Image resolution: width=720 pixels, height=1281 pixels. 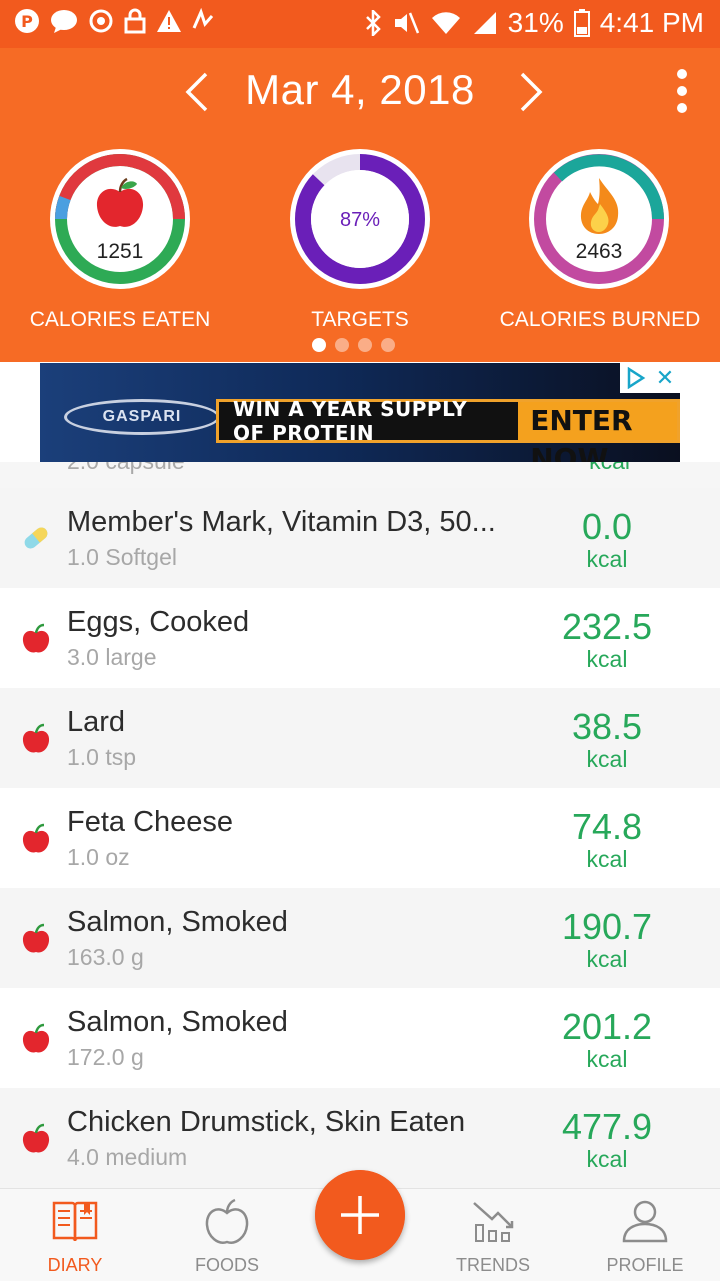 What do you see at coordinates (142, 417) in the screenshot?
I see `ad-brand-logo: GASPARI` at bounding box center [142, 417].